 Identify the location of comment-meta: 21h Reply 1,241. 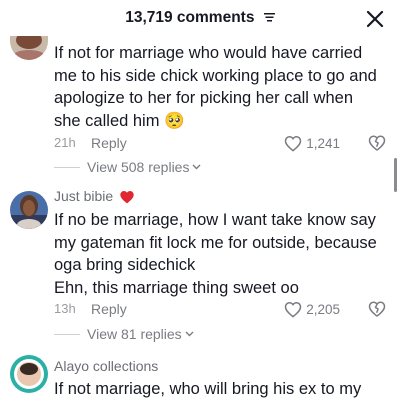
(222, 143).